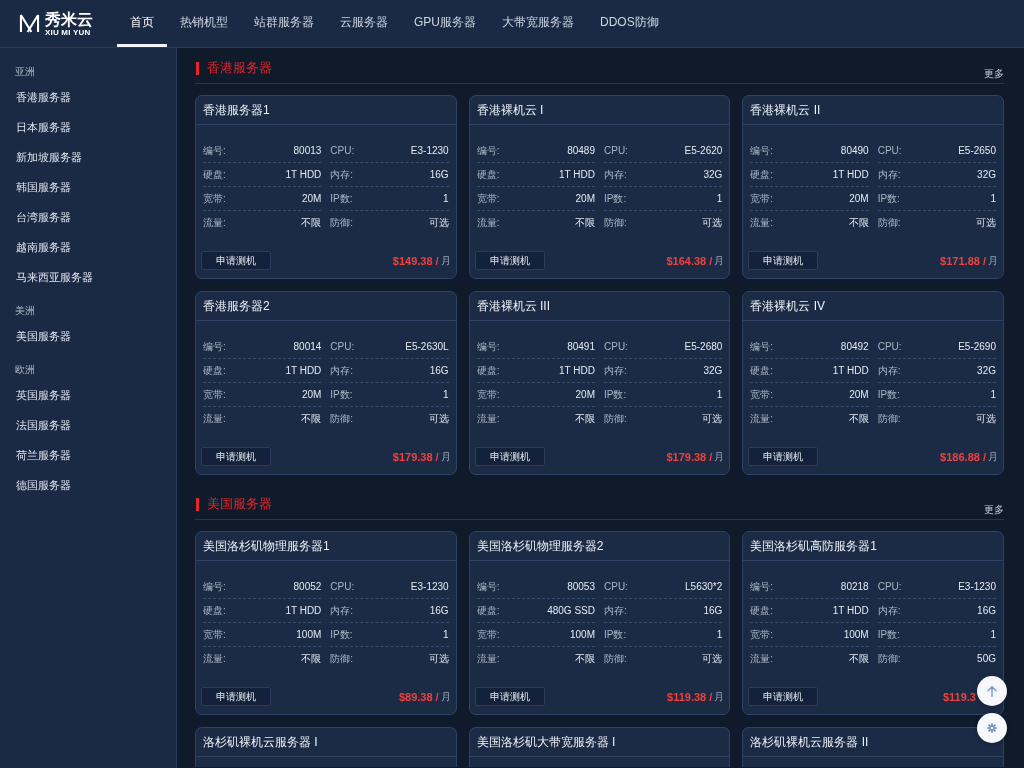 The width and height of the screenshot is (1024, 768). Describe the element at coordinates (445, 23) in the screenshot. I see `nav-tab: GPU服务器` at that location.